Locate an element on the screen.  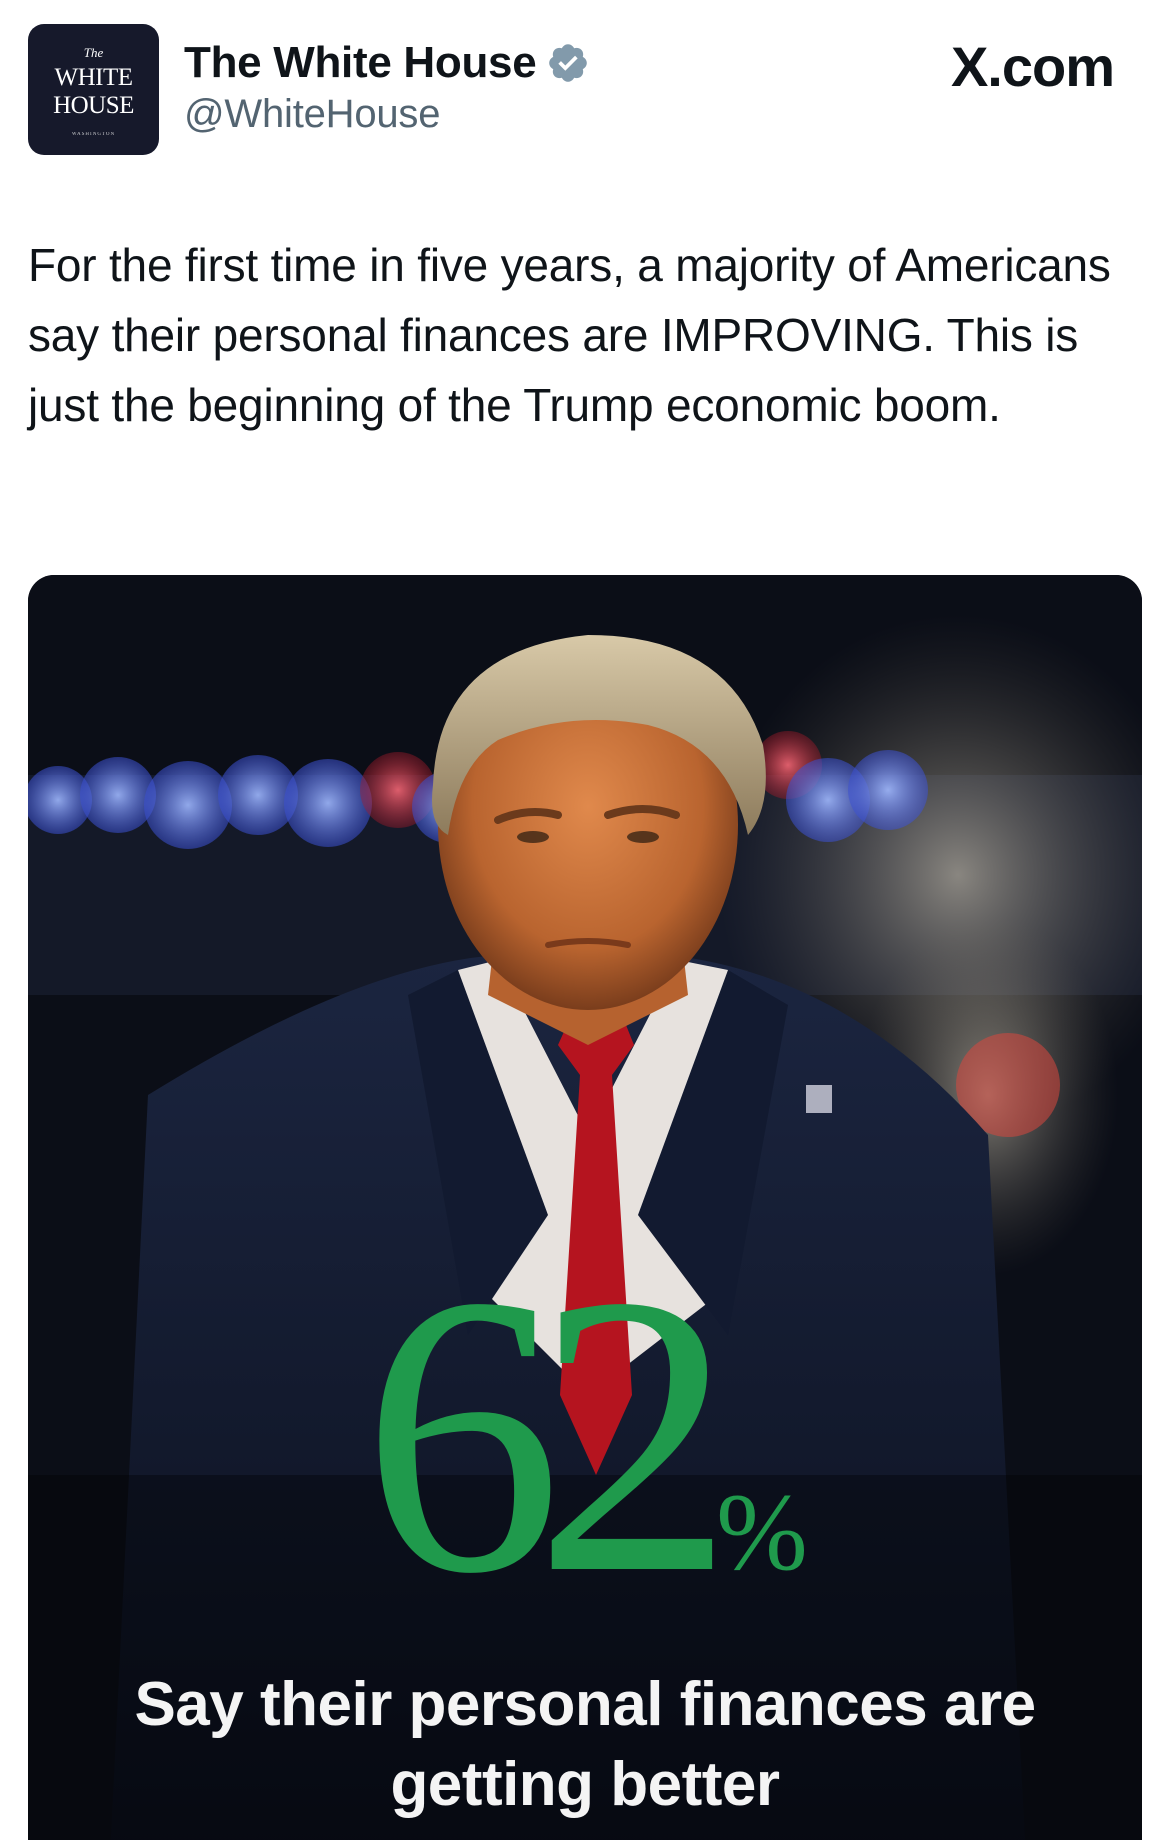
avatar: The WHITE HOUSE WASHINGTON is located at coordinates (93, 89).